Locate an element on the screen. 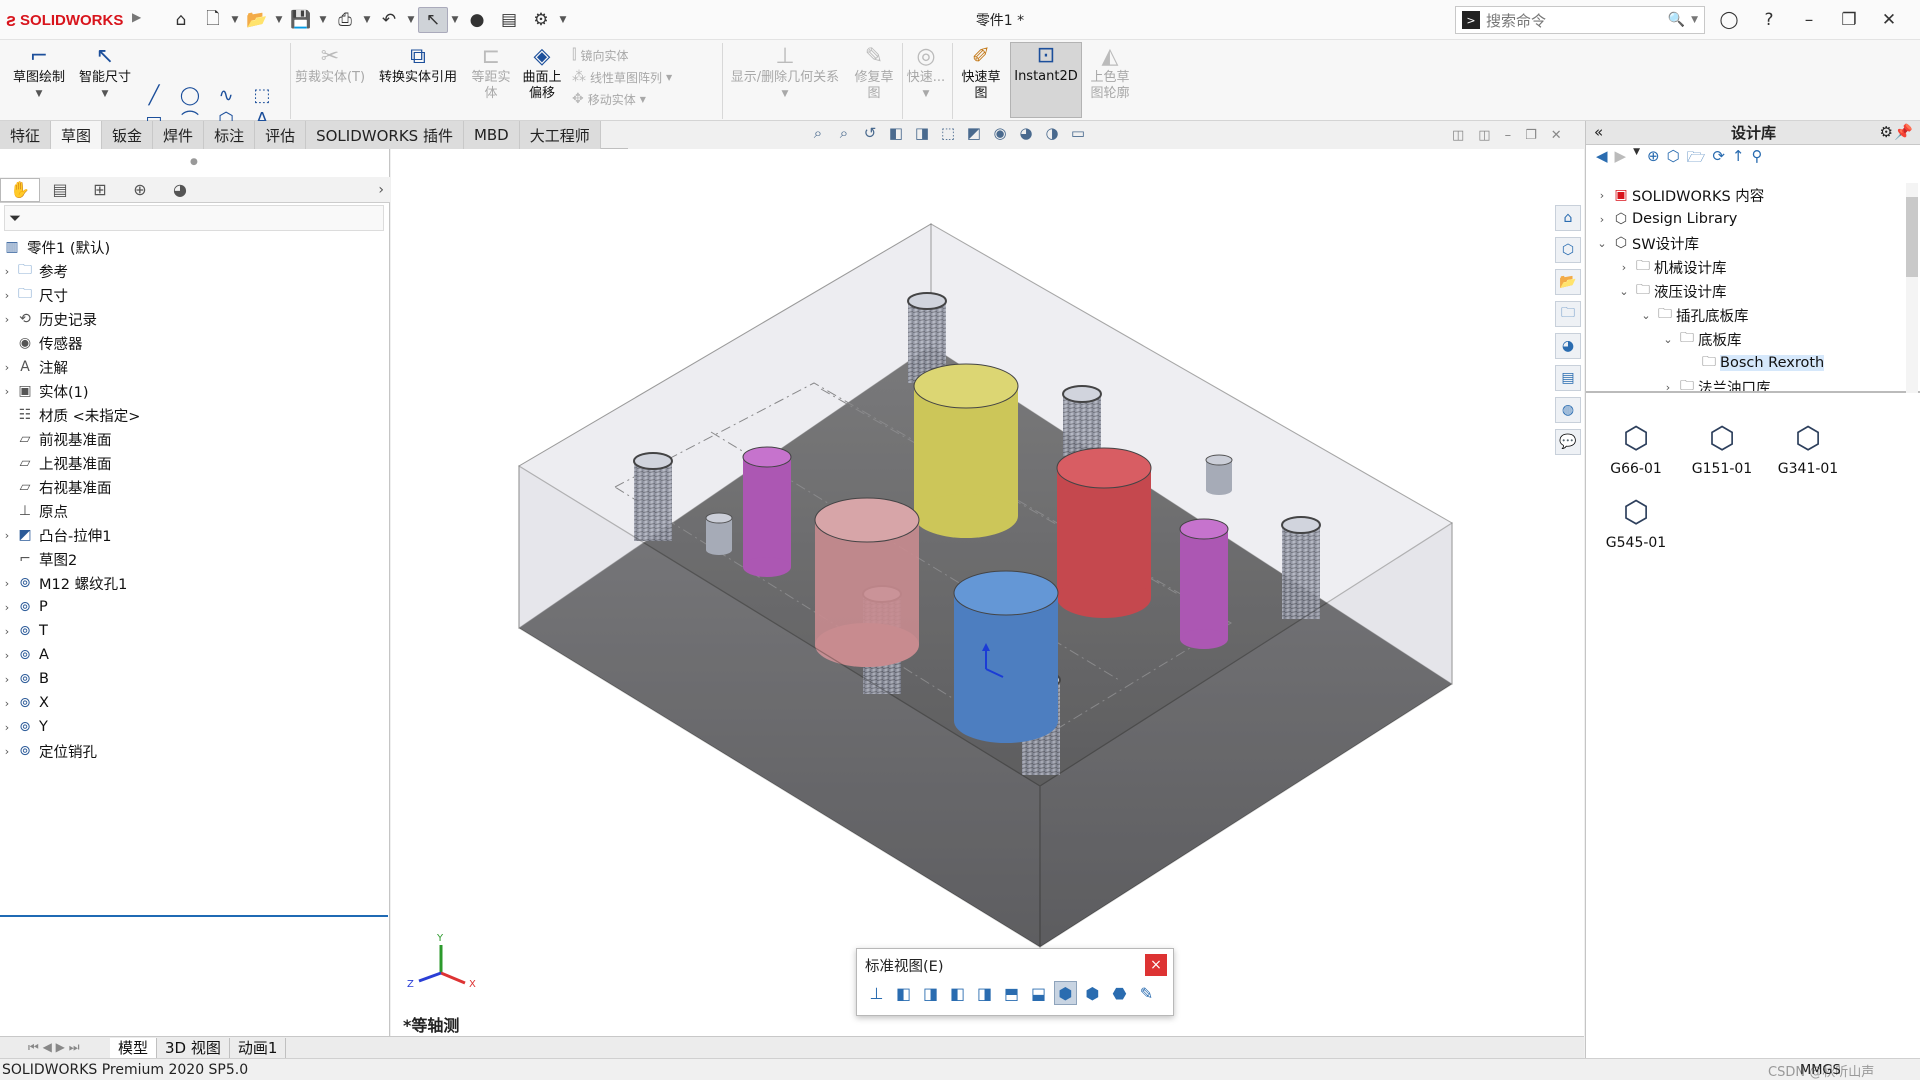  shaded-sketch-contours-button: ◭ 上色草 图轮廓 is located at coordinates (1110, 73).